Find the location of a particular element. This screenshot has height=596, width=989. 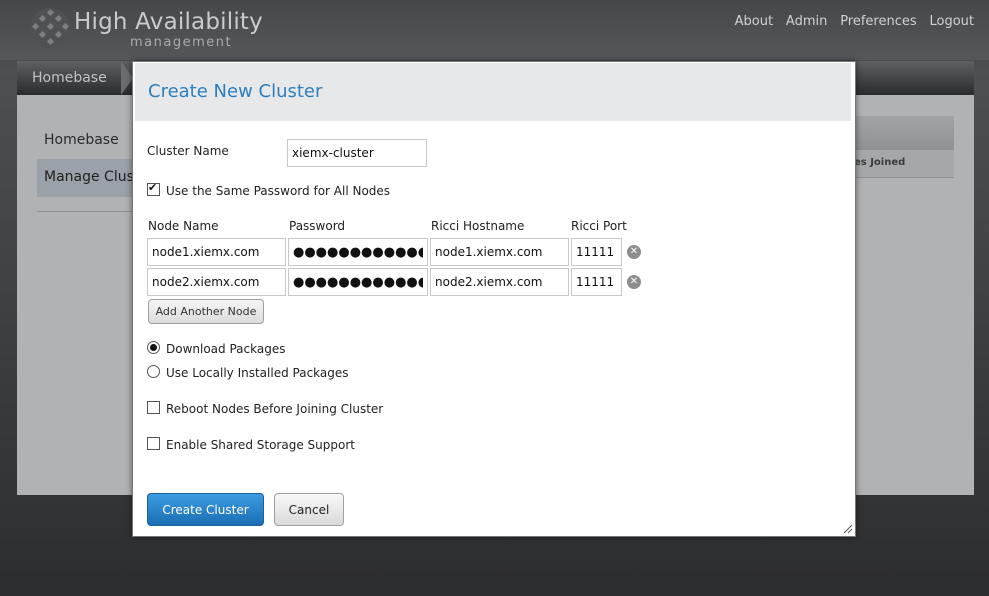

shared-storage-checkbox is located at coordinates (153, 443).